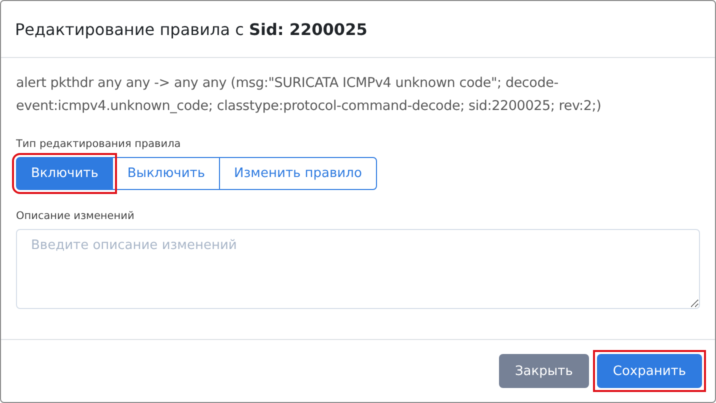 Image resolution: width=716 pixels, height=403 pixels. What do you see at coordinates (649, 371) in the screenshot?
I see `save-button: Сохранить` at bounding box center [649, 371].